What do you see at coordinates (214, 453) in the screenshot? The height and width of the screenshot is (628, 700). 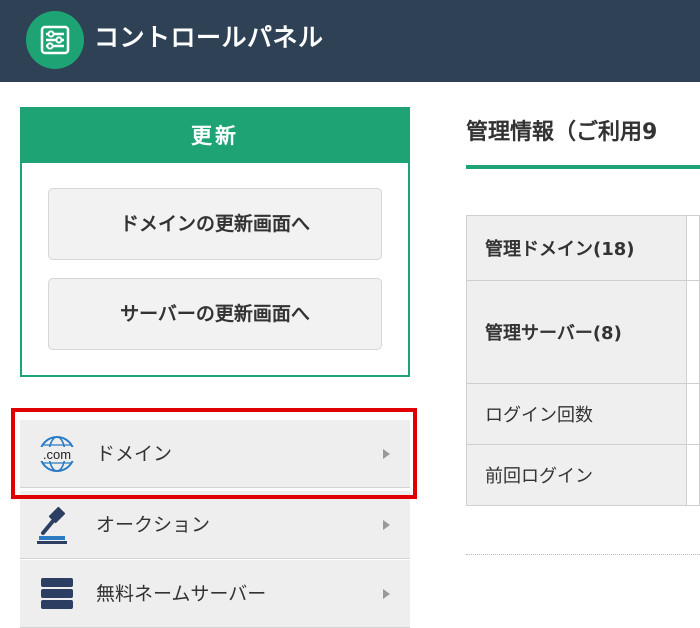 I see `highlight-box` at bounding box center [214, 453].